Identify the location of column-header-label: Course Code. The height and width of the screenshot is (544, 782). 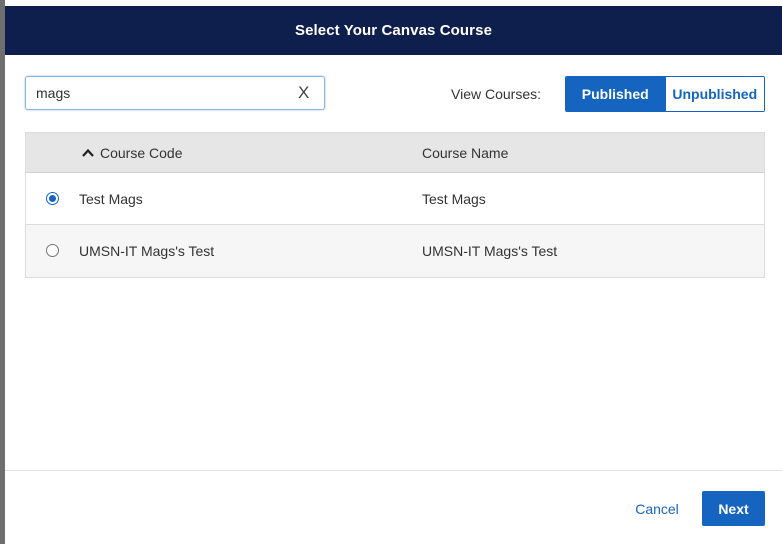
(141, 152).